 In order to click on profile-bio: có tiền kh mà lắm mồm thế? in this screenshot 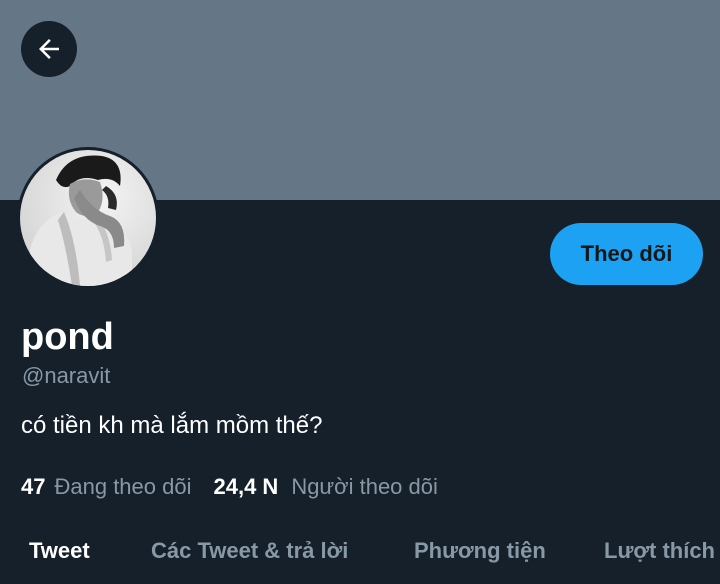, I will do `click(172, 425)`.